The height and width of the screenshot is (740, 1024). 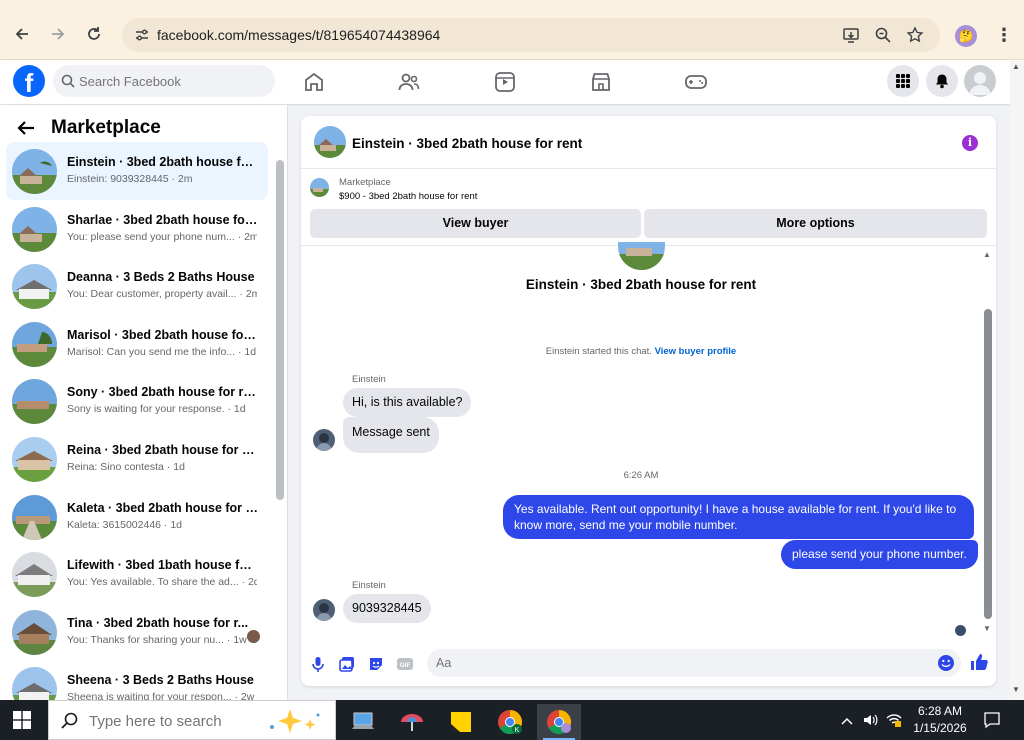 What do you see at coordinates (161, 277) in the screenshot?
I see `conversation-name: Deanna · 3 Beds 2 Baths House` at bounding box center [161, 277].